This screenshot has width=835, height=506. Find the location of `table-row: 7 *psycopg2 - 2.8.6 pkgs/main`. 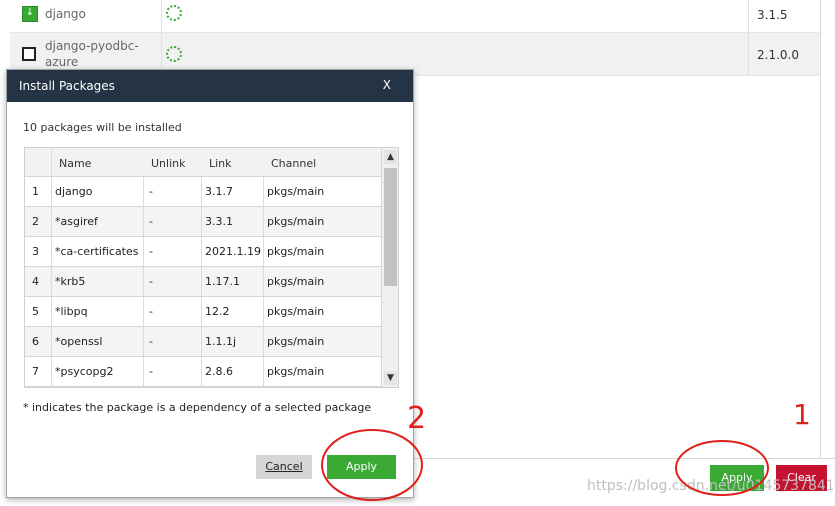

table-row: 7 *psycopg2 - 2.8.6 pkgs/main is located at coordinates (203, 372).